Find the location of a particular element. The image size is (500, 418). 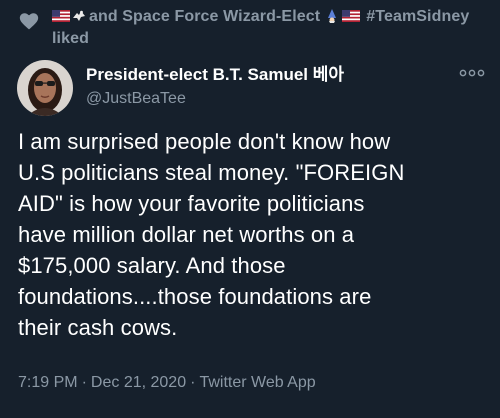

avatar is located at coordinates (45, 88).